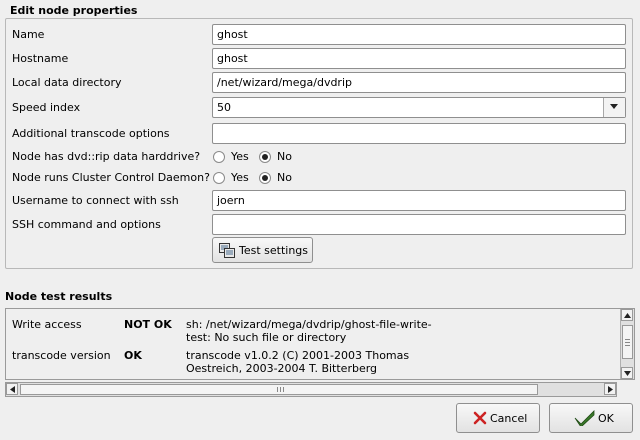  I want to click on scroll-down-button, so click(627, 373).